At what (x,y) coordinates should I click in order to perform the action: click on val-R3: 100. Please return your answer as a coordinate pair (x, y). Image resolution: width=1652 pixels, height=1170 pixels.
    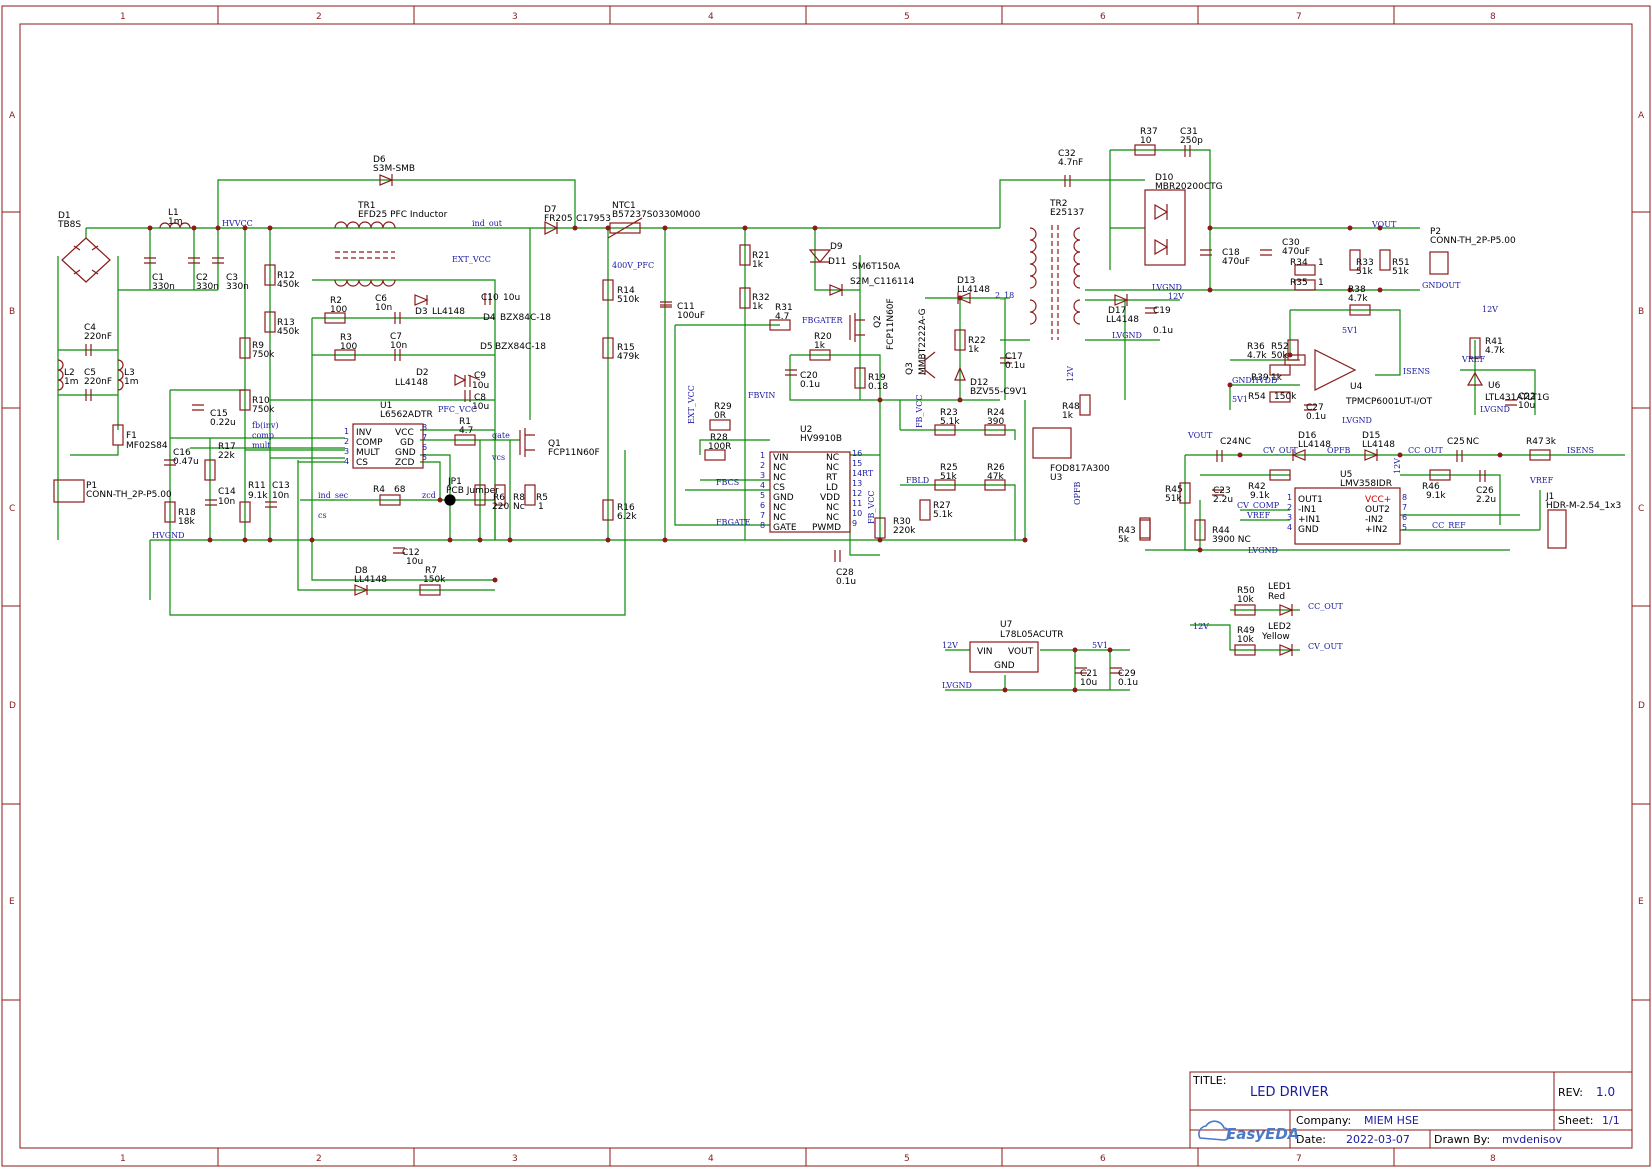
    Looking at the image, I should click on (348, 347).